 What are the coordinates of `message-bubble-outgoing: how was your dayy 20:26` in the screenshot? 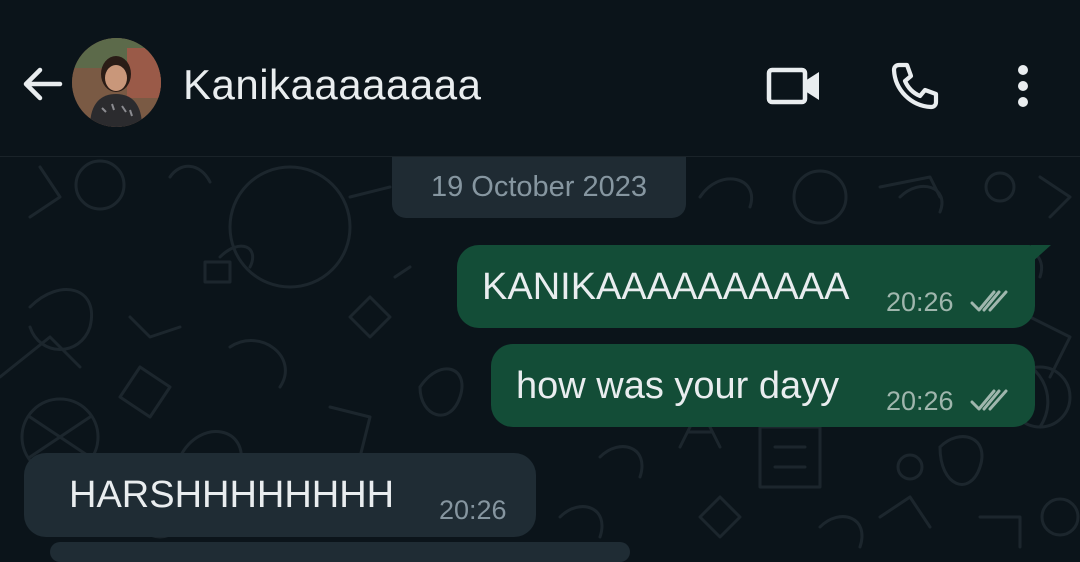 It's located at (763, 385).